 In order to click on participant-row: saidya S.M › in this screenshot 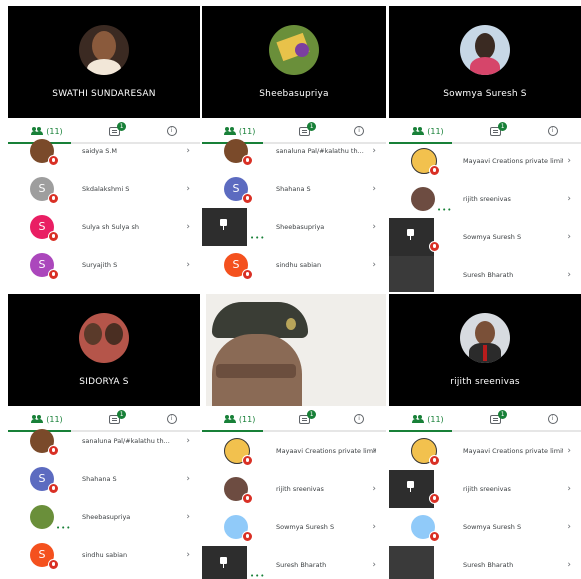, I will do `click(104, 151)`.